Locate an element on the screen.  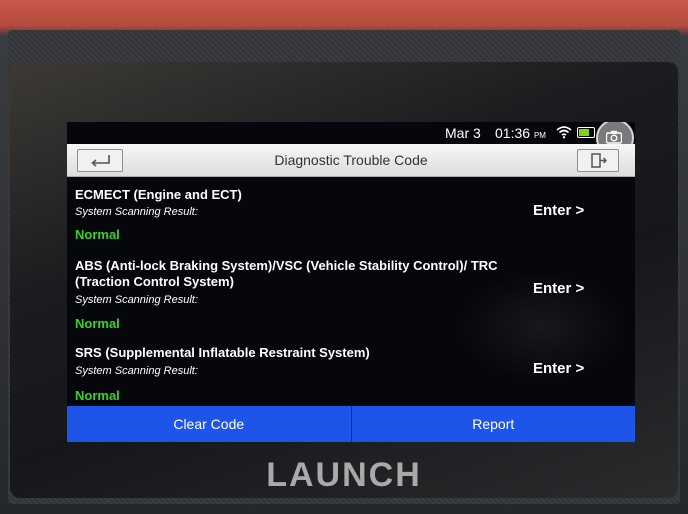
exit-button is located at coordinates (598, 160).